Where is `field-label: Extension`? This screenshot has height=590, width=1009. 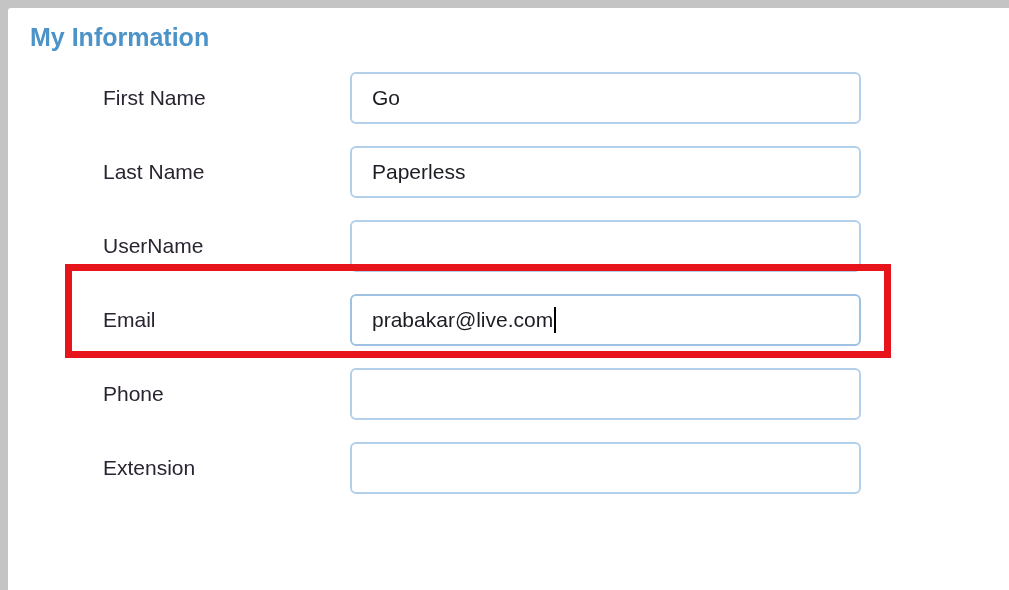
field-label: Extension is located at coordinates (150, 468).